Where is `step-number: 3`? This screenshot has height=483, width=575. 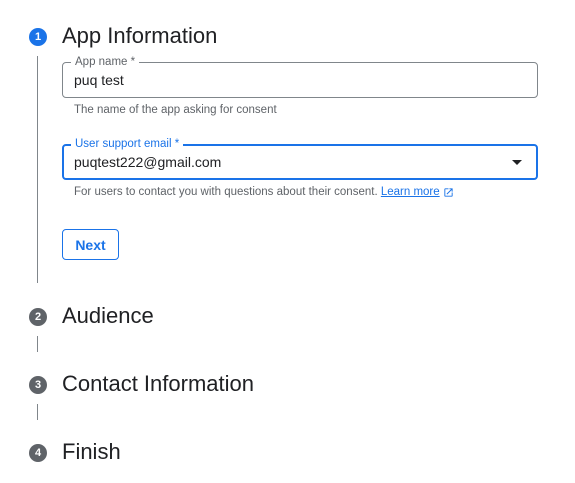
step-number: 3 is located at coordinates (38, 384).